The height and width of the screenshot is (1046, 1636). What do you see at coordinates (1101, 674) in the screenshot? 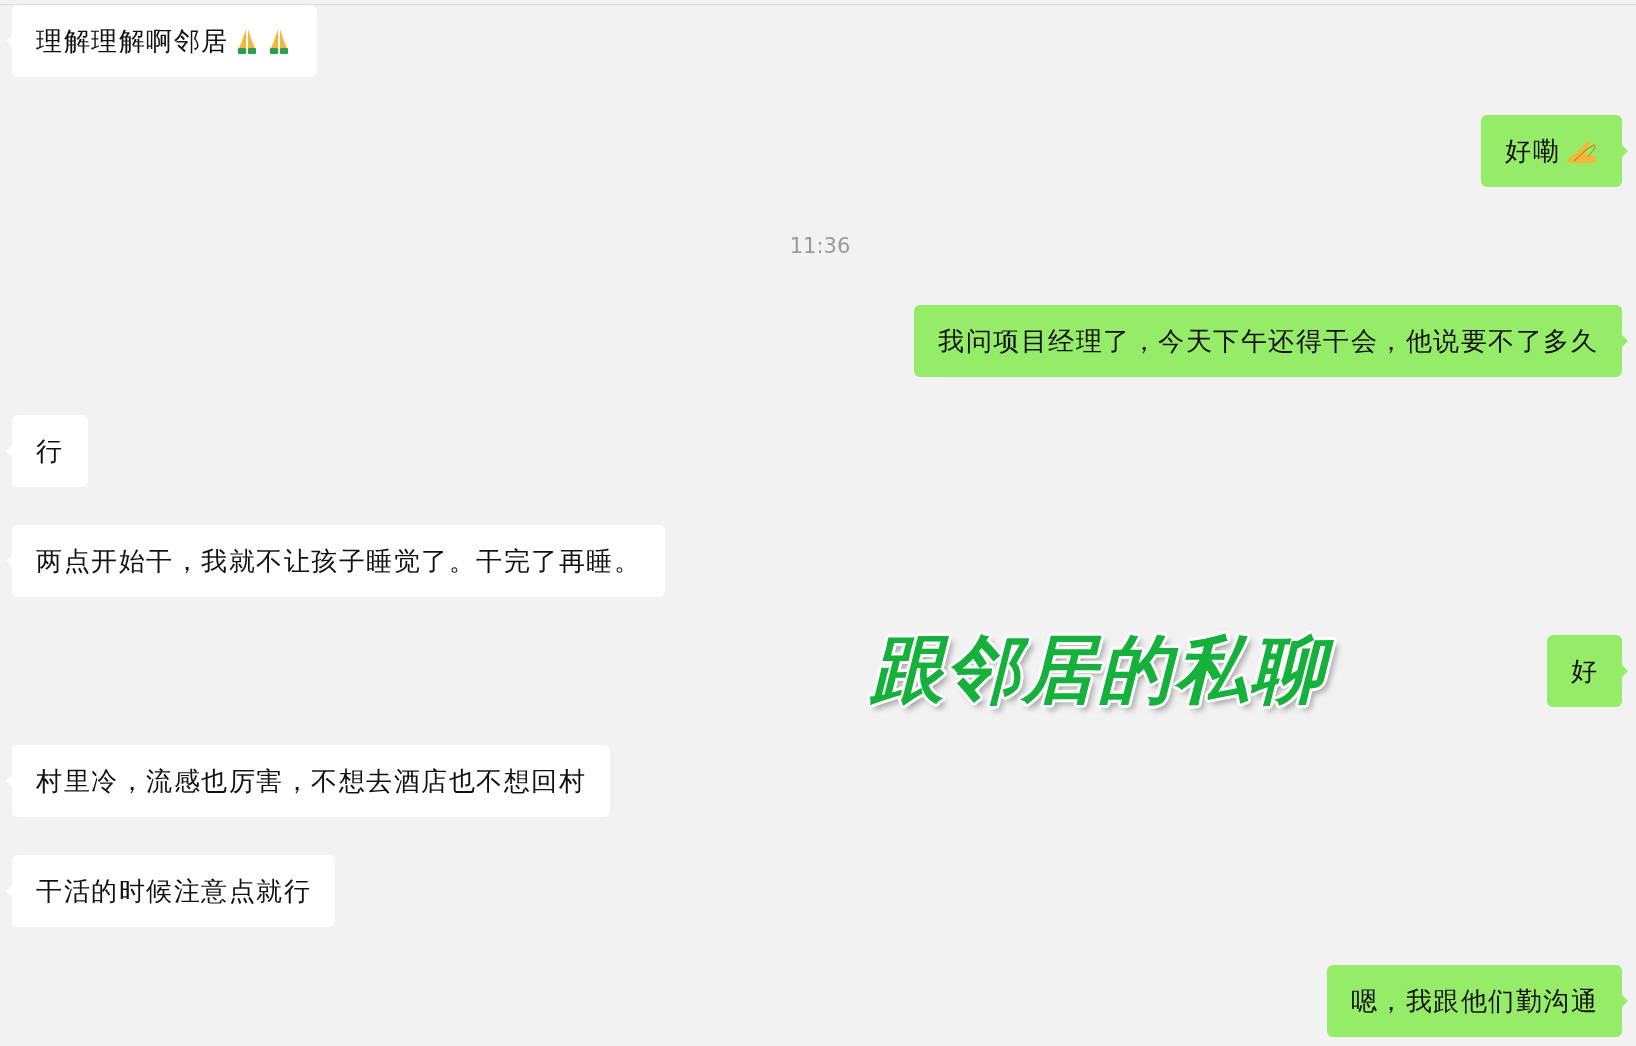
I see `caption-text: 跟邻居的私聊` at bounding box center [1101, 674].